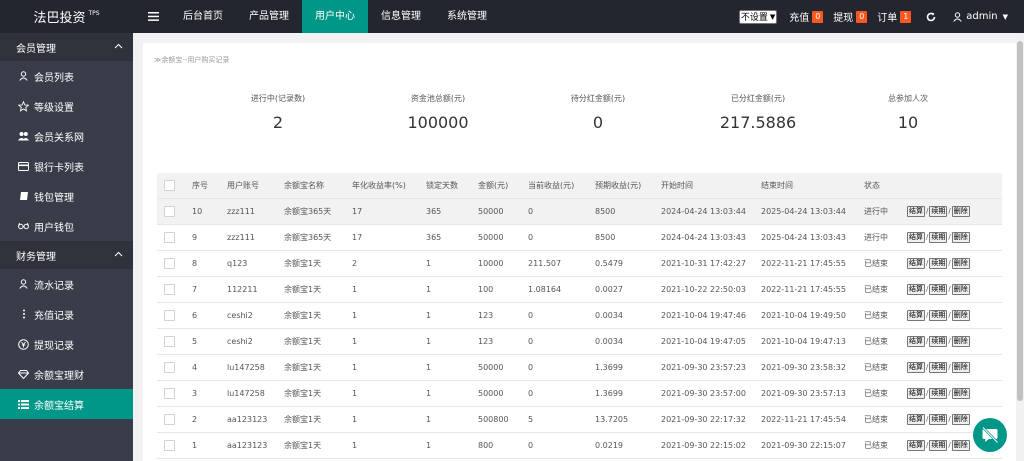  I want to click on nav-user-center: 用户中心, so click(335, 16).